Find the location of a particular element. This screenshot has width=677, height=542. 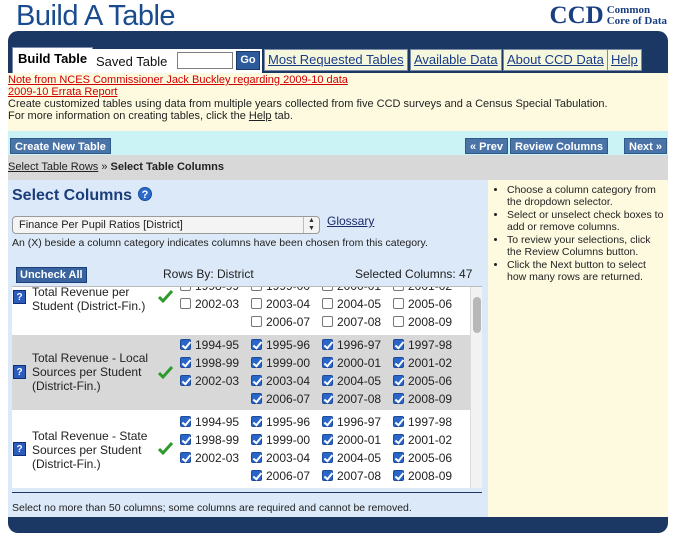

uncheck-all-button: Uncheck All is located at coordinates (51, 275).